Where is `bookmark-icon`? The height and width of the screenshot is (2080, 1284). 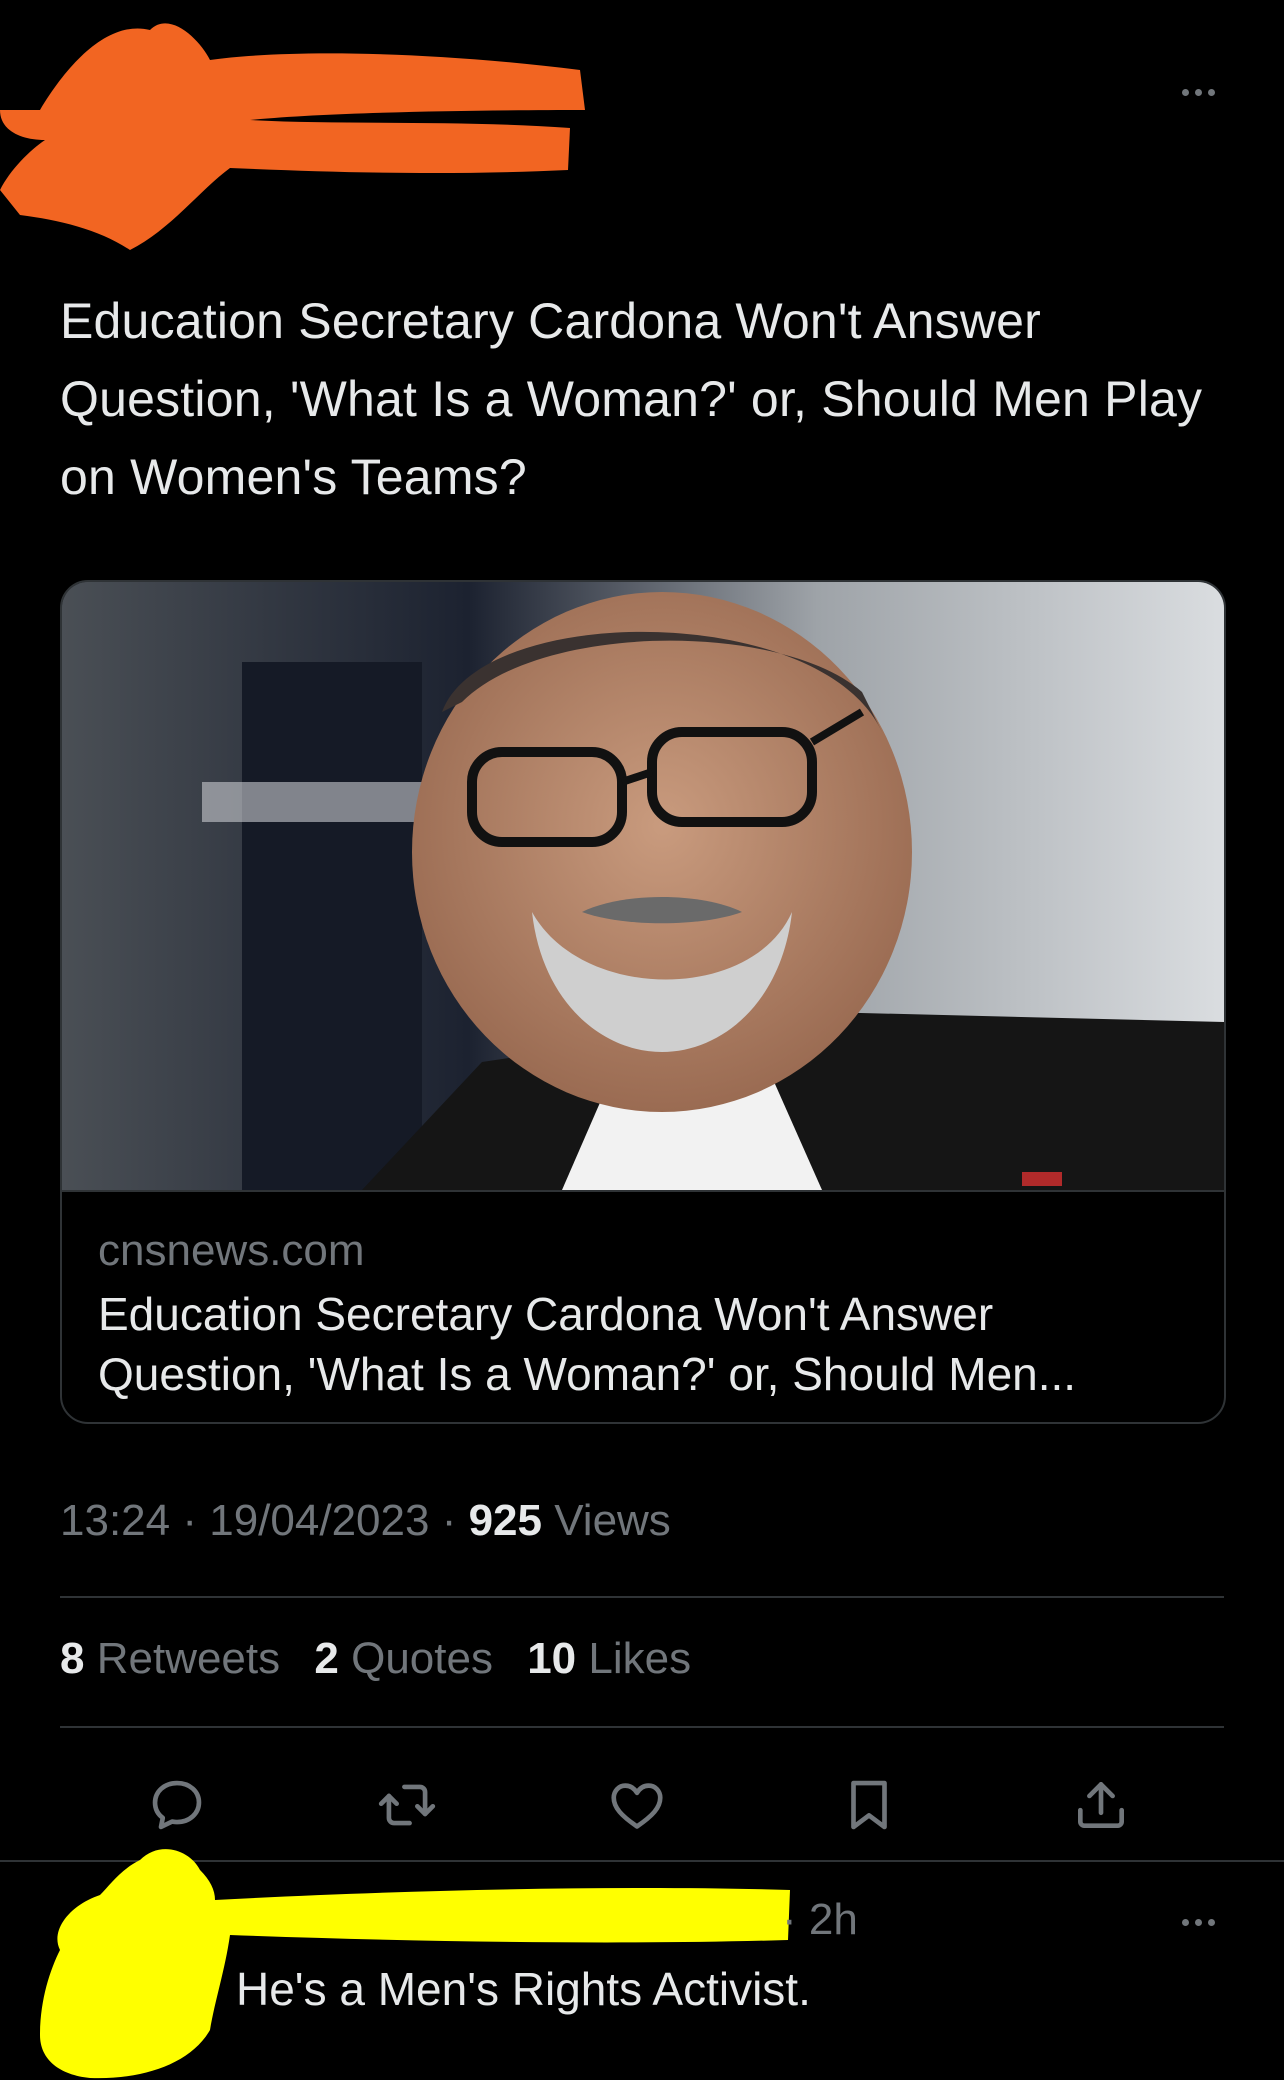 bookmark-icon is located at coordinates (869, 1805).